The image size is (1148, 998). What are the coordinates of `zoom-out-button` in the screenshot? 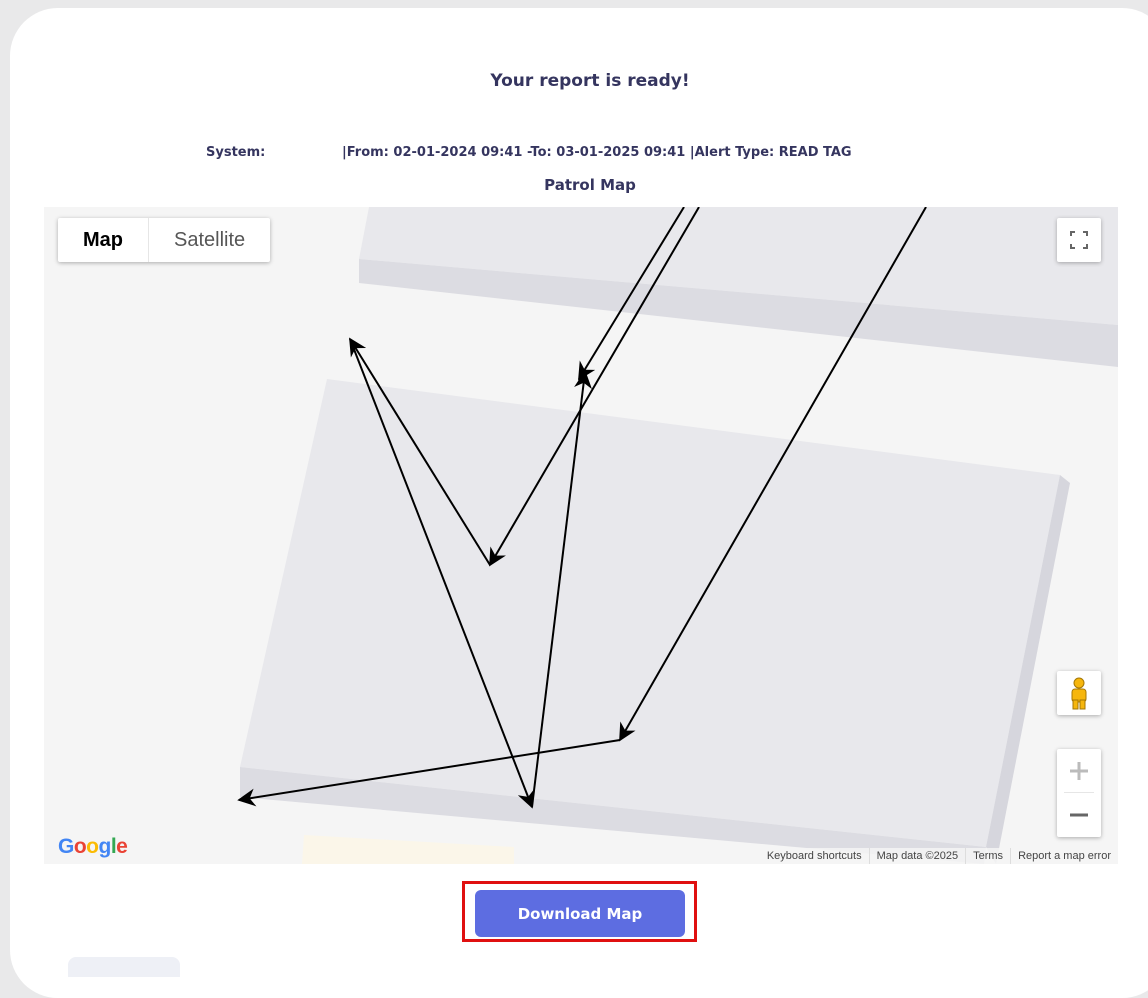 It's located at (1079, 815).